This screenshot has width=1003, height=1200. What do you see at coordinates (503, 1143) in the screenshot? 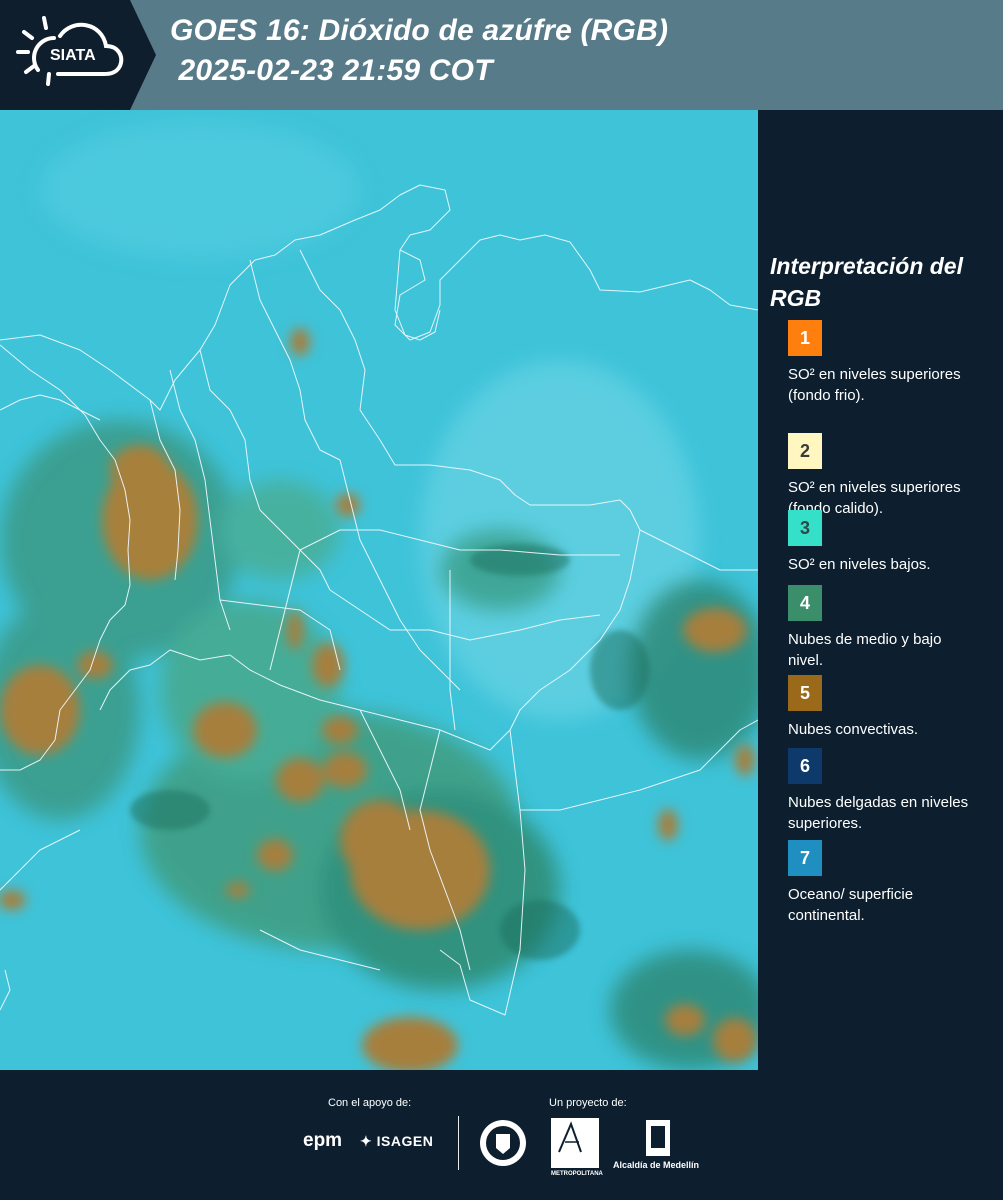
I see `medellin-seal-icon` at bounding box center [503, 1143].